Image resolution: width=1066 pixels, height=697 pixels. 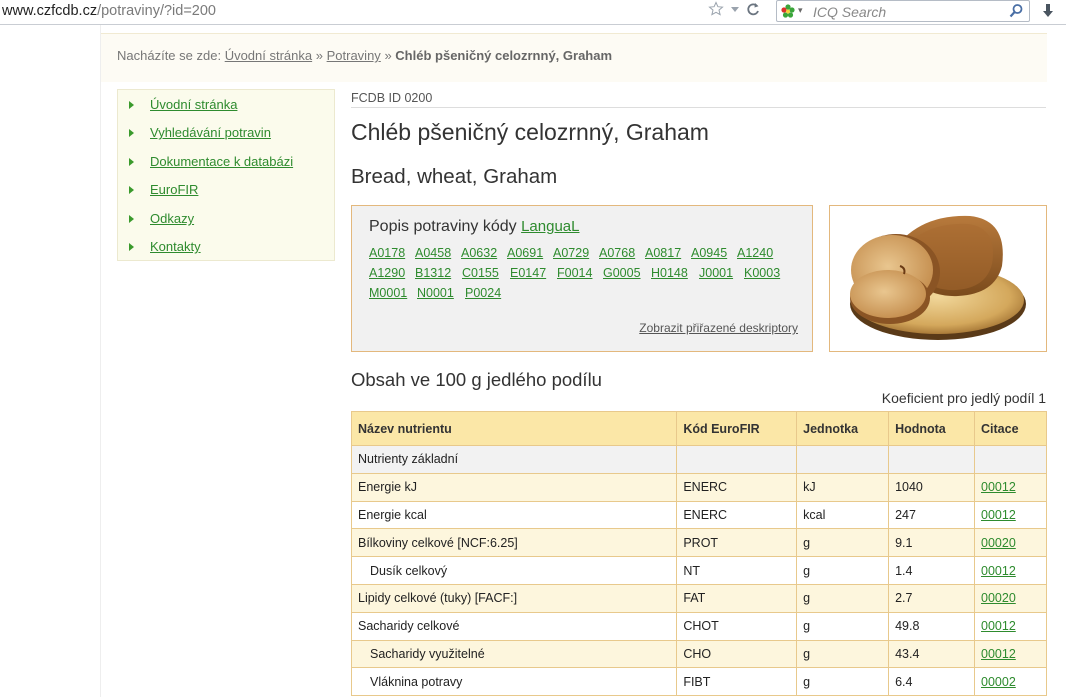 I want to click on langual-code-link: A0768, so click(x=617, y=253).